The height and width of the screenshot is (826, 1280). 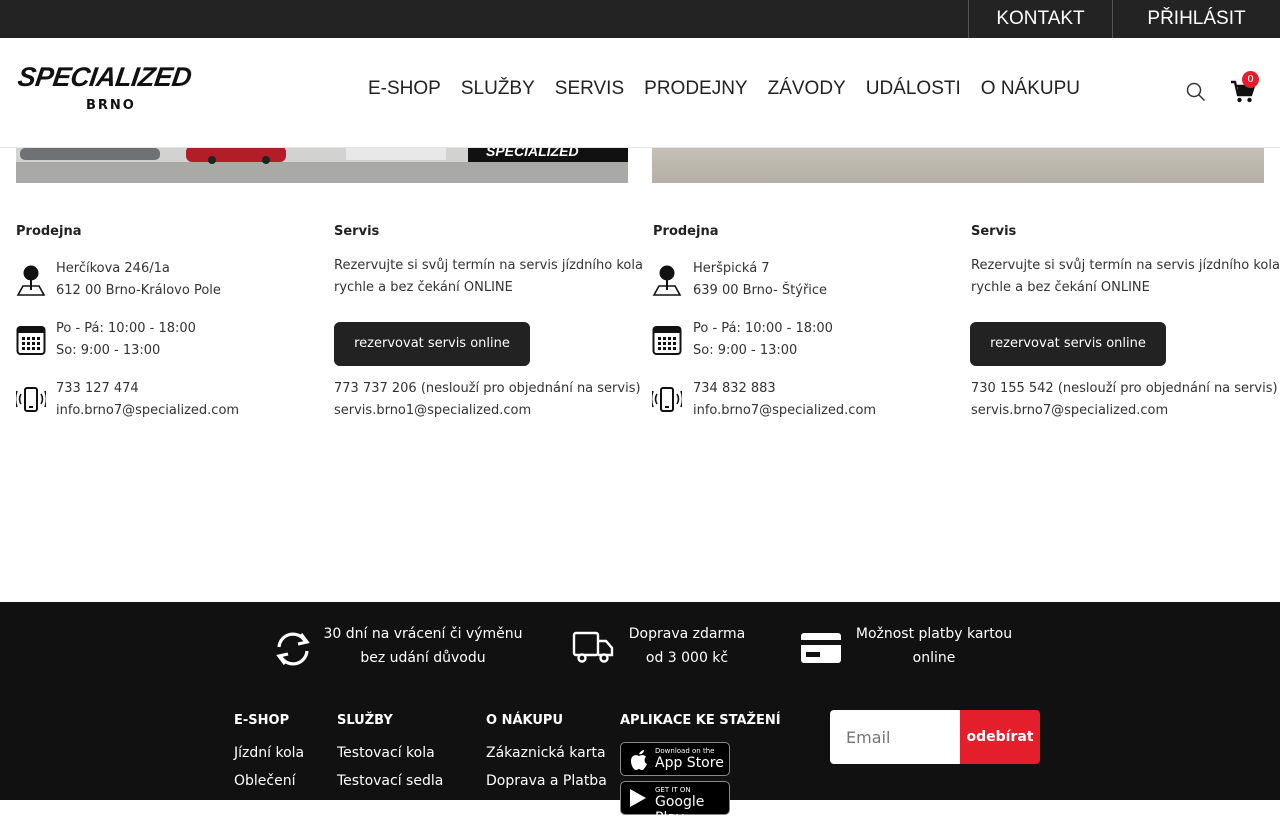 What do you see at coordinates (895, 737) in the screenshot?
I see `newsletter-email-input` at bounding box center [895, 737].